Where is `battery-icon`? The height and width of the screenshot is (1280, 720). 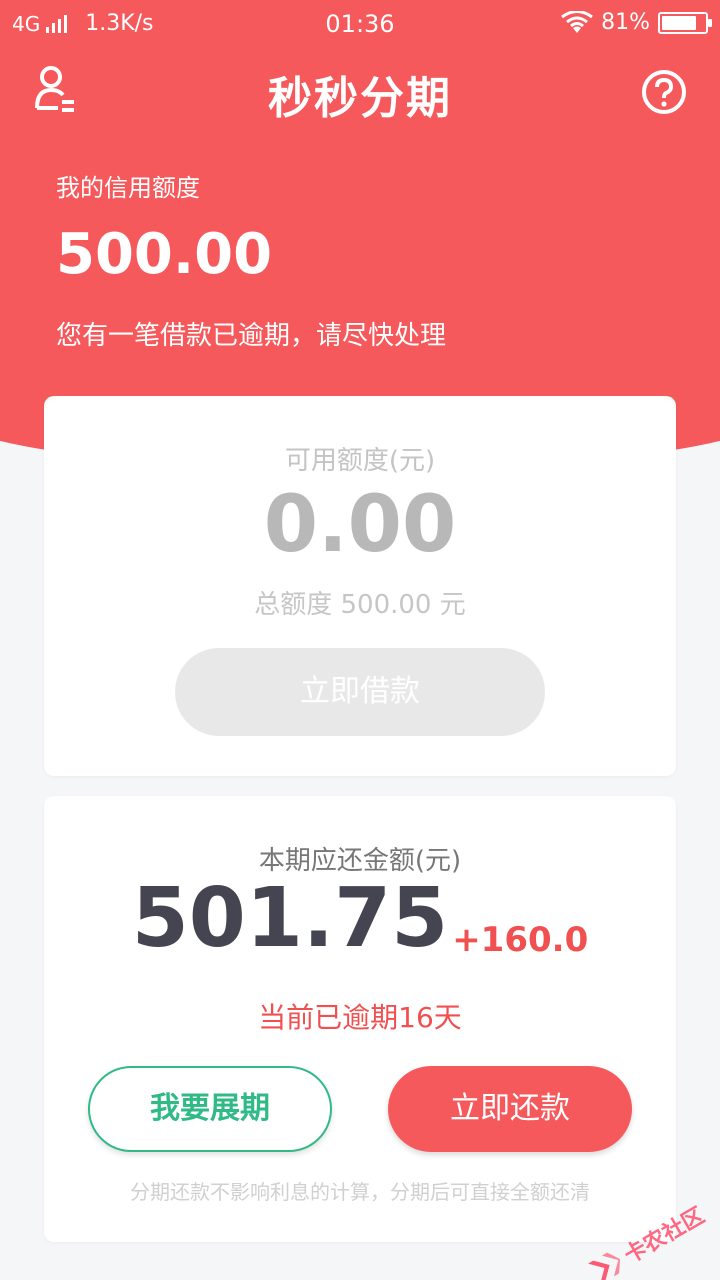
battery-icon is located at coordinates (685, 22).